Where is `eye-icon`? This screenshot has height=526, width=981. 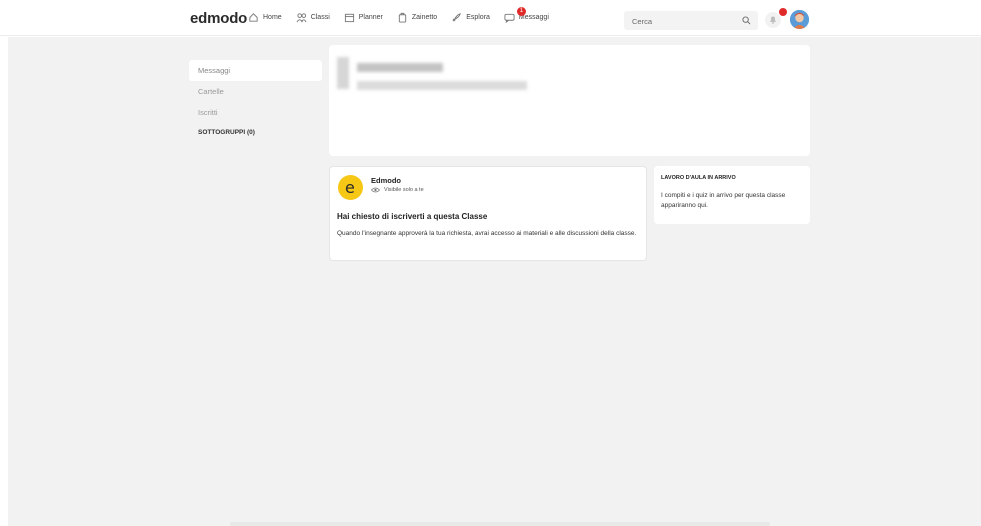 eye-icon is located at coordinates (375, 190).